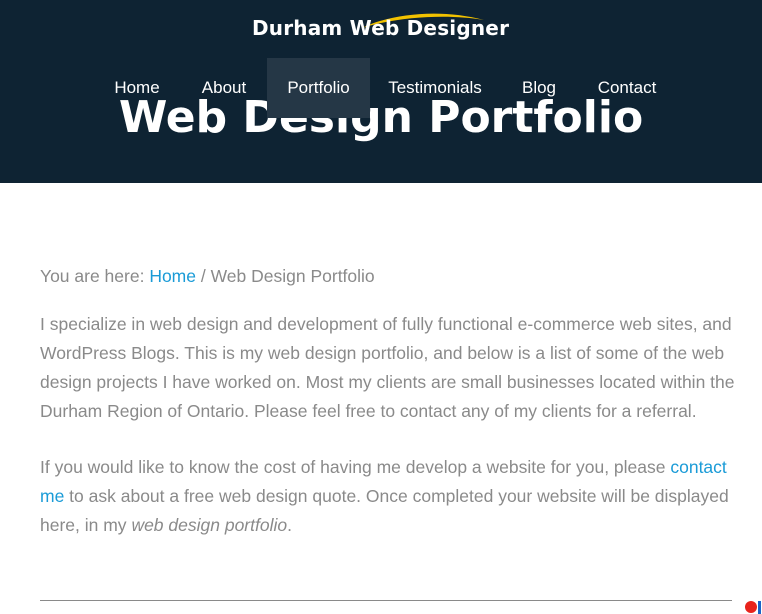 The width and height of the screenshot is (762, 614). I want to click on site-logo: Durham Web Designer, so click(380, 28).